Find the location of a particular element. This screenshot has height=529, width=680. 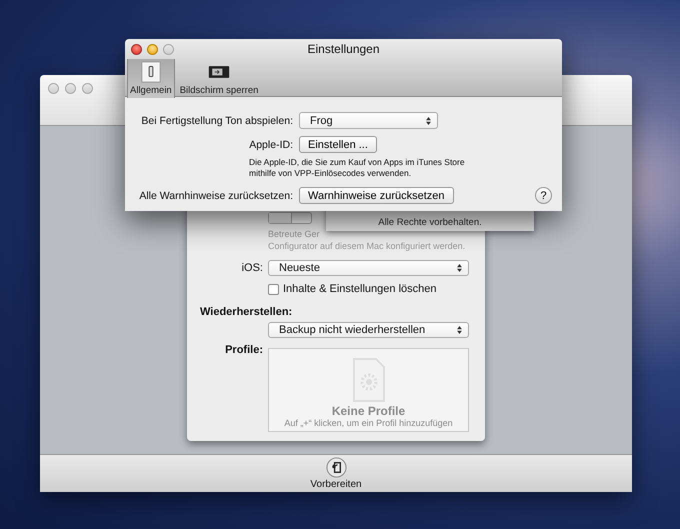

sound-popup: Frog is located at coordinates (368, 120).